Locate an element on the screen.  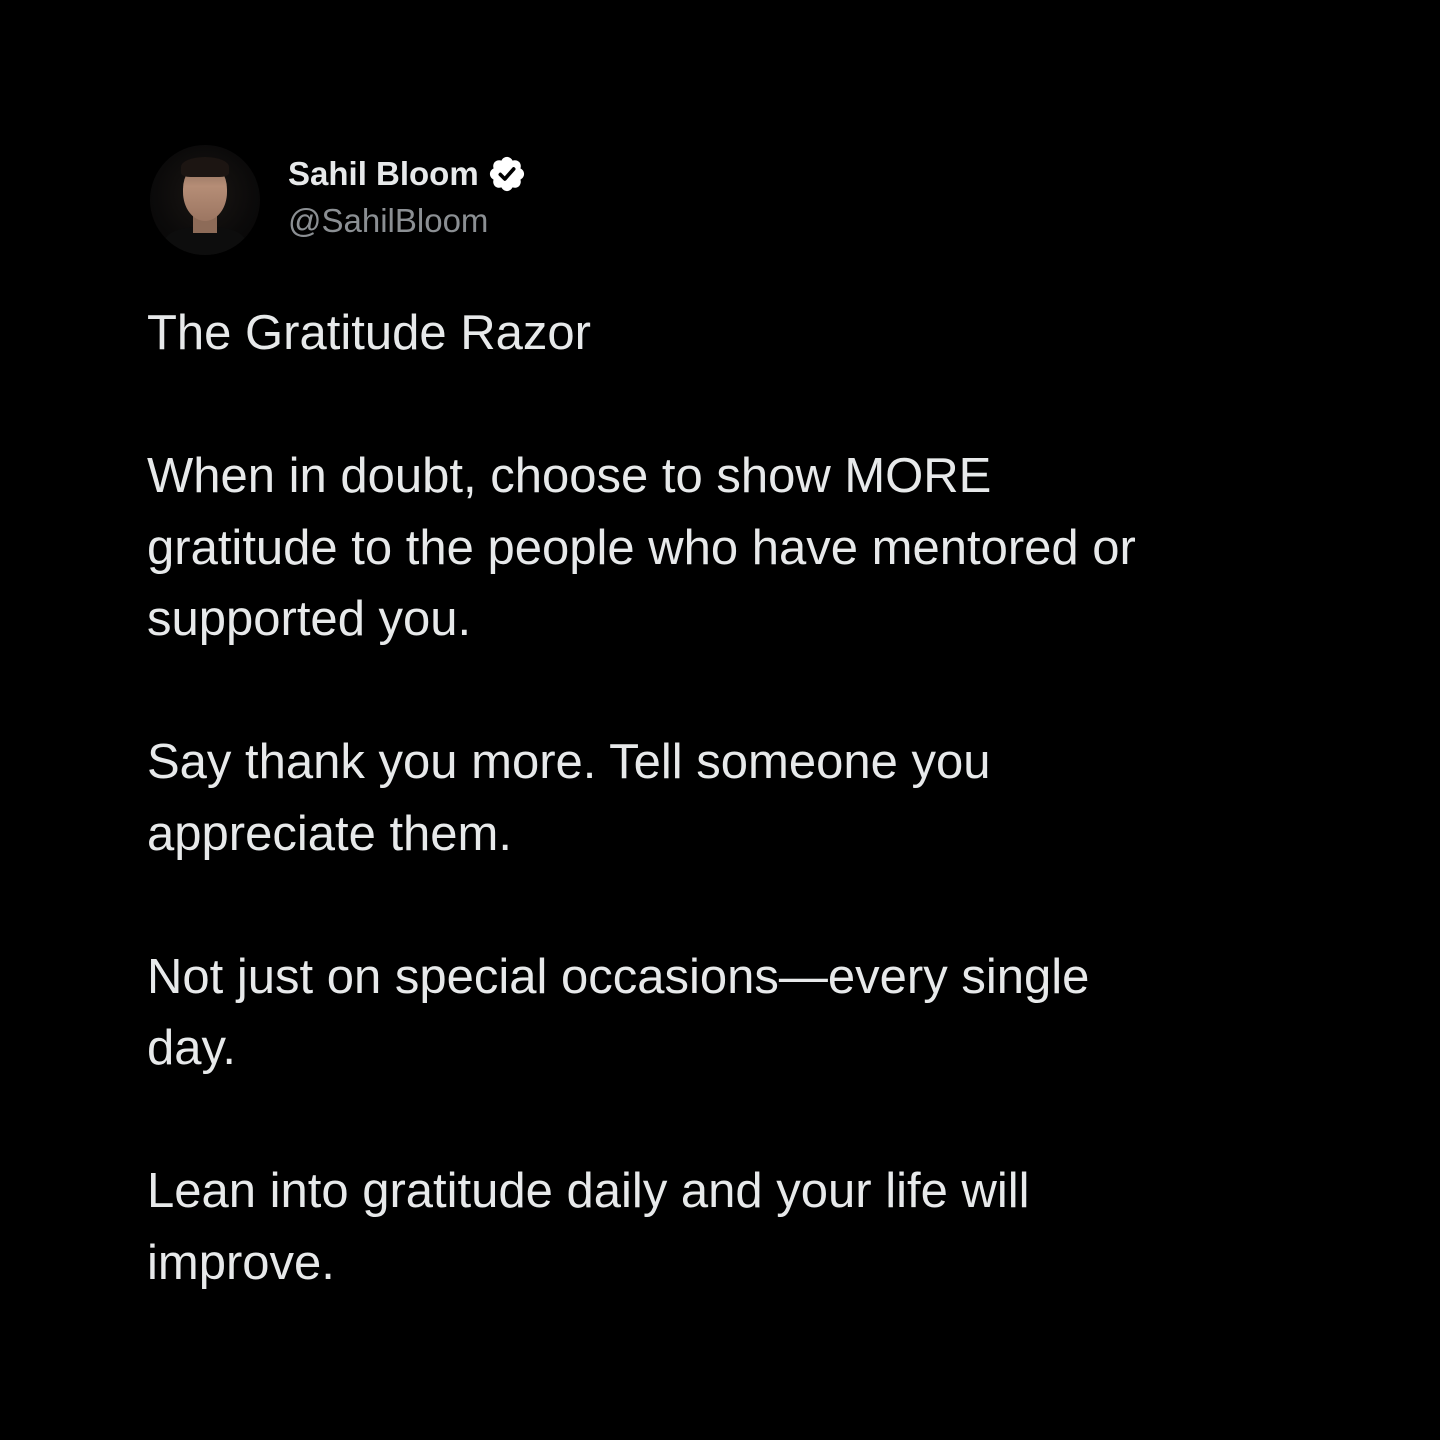
author-name-row: Sahil Bloom is located at coordinates (407, 174).